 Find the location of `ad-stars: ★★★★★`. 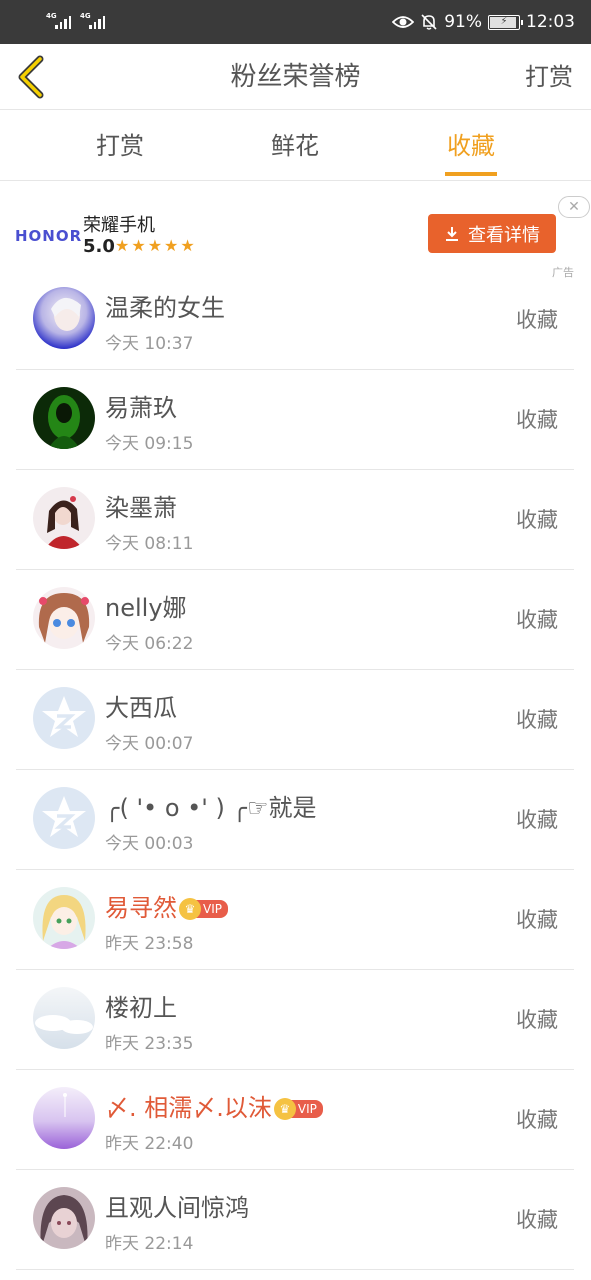

ad-stars: ★★★★★ is located at coordinates (156, 245).